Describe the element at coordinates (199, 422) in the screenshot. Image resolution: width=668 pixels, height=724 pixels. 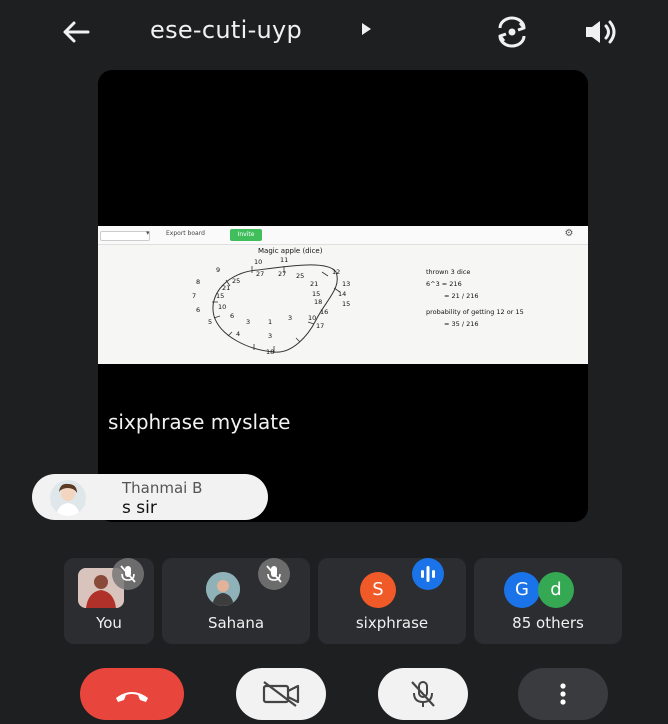
I see `presenter-name: sixphrase myslate` at that location.